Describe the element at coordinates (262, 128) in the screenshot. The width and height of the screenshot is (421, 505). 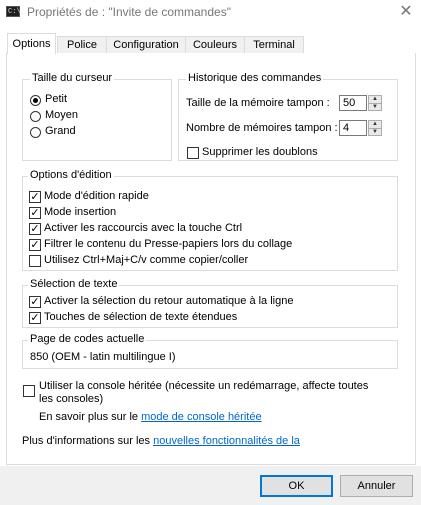
I see `buffer-count-label: Nombre de mémoires tampon :` at that location.